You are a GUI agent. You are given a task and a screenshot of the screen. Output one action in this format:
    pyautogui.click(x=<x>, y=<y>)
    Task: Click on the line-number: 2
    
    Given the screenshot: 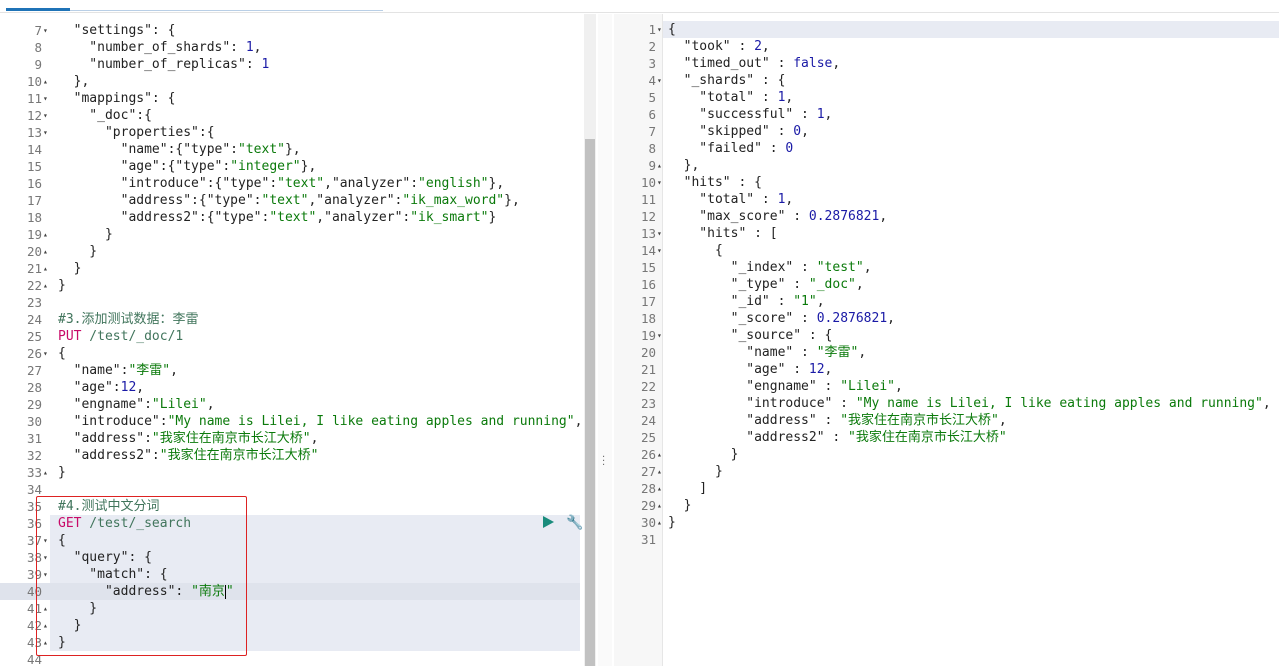 What is the action you would take?
    pyautogui.click(x=652, y=46)
    